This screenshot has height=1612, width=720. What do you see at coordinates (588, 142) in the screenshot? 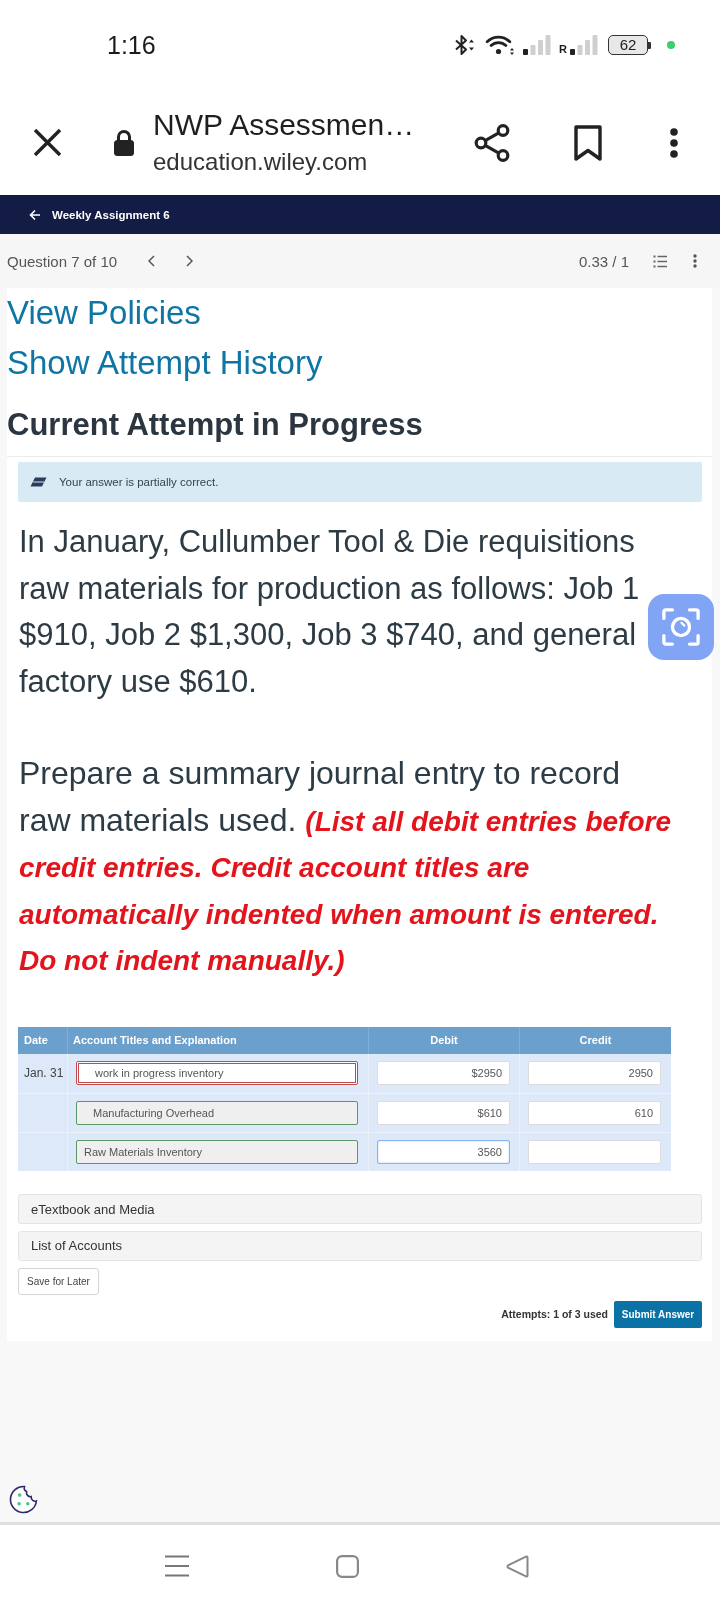
I see `bookmark-icon` at bounding box center [588, 142].